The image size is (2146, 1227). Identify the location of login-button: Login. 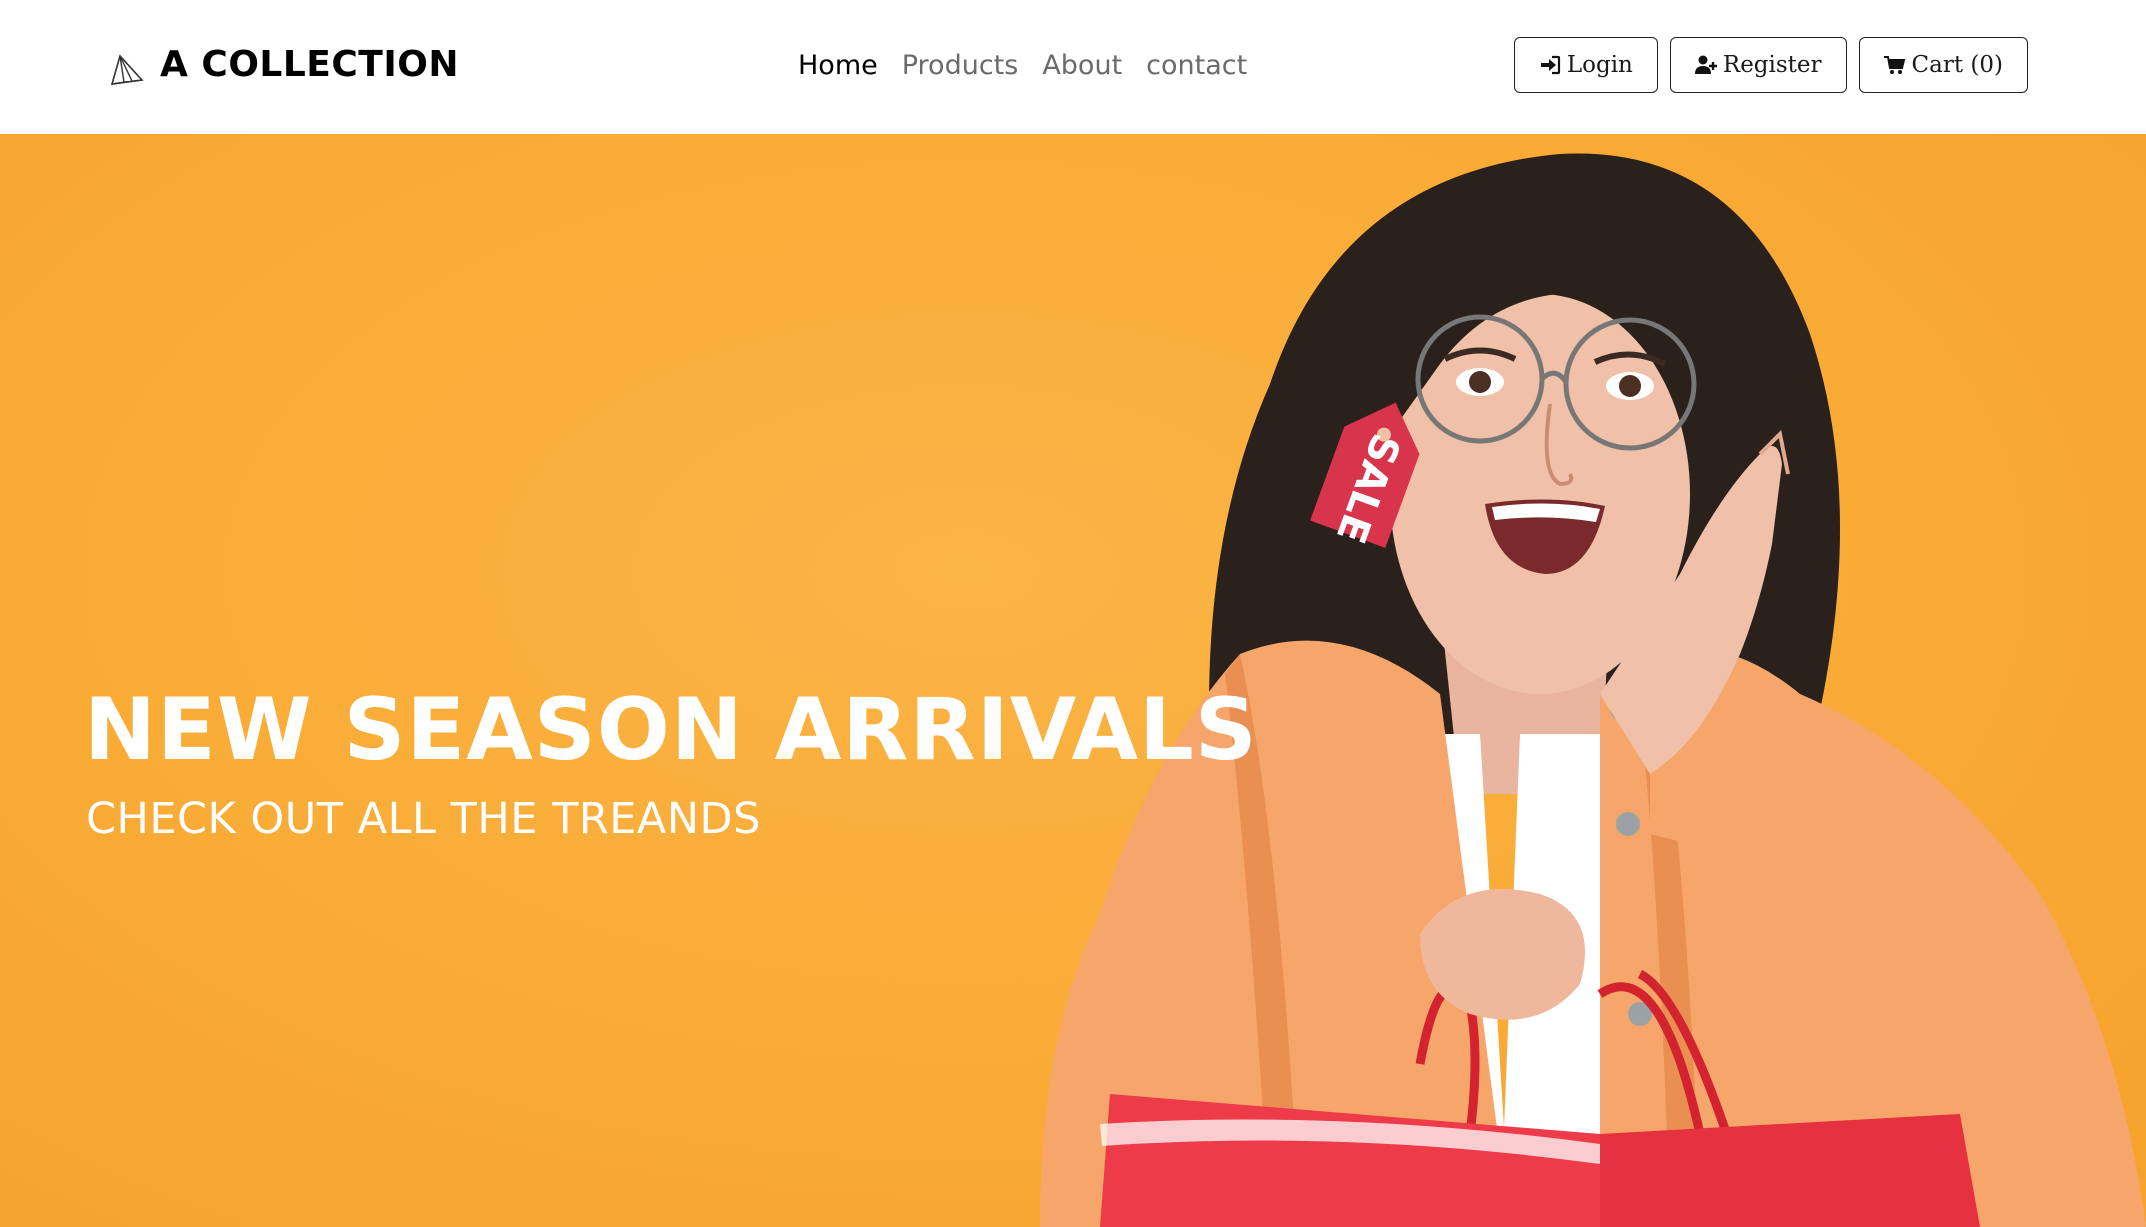
(1585, 65).